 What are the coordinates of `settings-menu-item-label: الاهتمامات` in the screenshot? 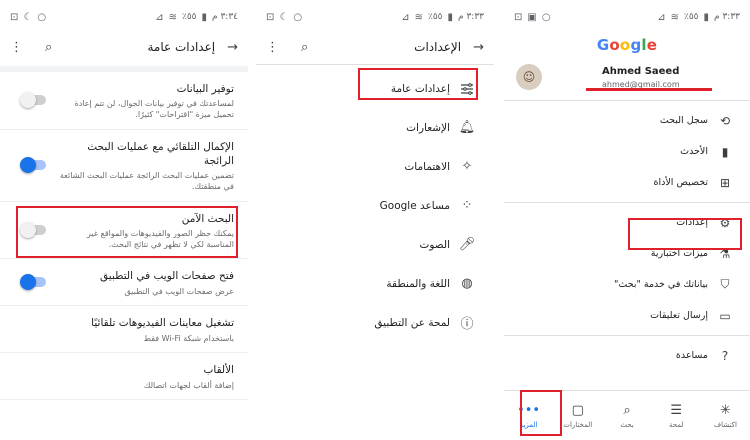 It's located at (427, 166).